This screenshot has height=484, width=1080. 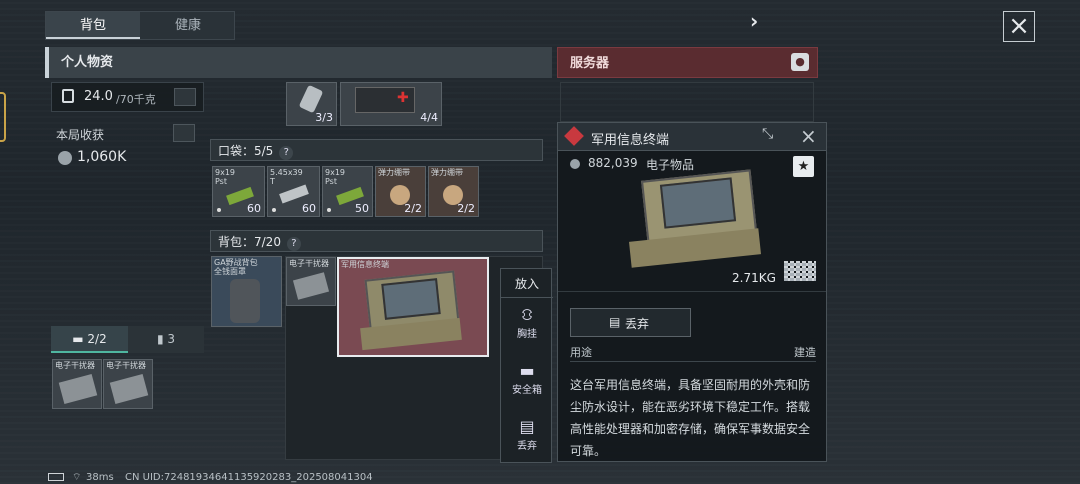 What do you see at coordinates (77, 477) in the screenshot?
I see `wifi-icon: ⌔` at bounding box center [77, 477].